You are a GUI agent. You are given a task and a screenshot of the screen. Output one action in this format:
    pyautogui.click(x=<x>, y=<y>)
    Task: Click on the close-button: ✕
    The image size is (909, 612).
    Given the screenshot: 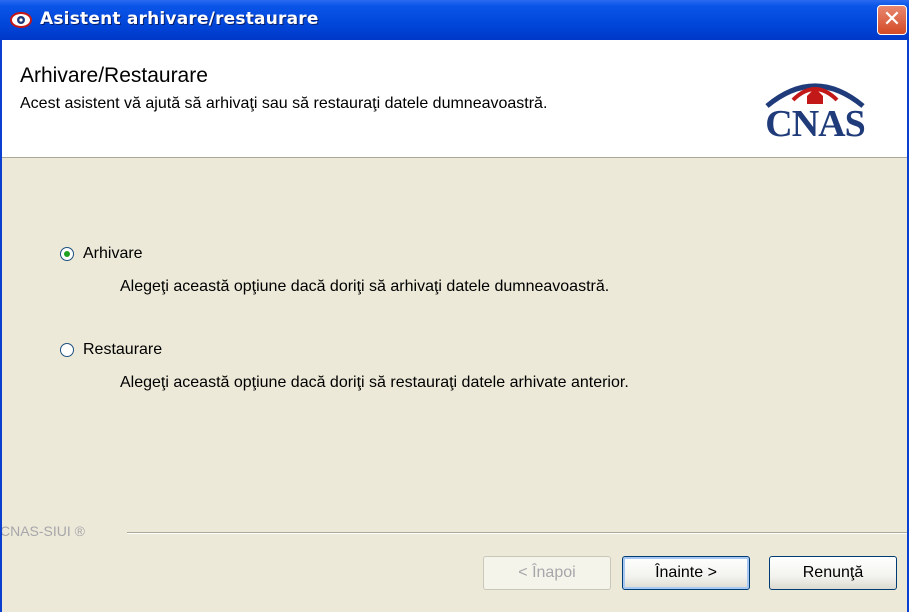 What is the action you would take?
    pyautogui.click(x=892, y=20)
    